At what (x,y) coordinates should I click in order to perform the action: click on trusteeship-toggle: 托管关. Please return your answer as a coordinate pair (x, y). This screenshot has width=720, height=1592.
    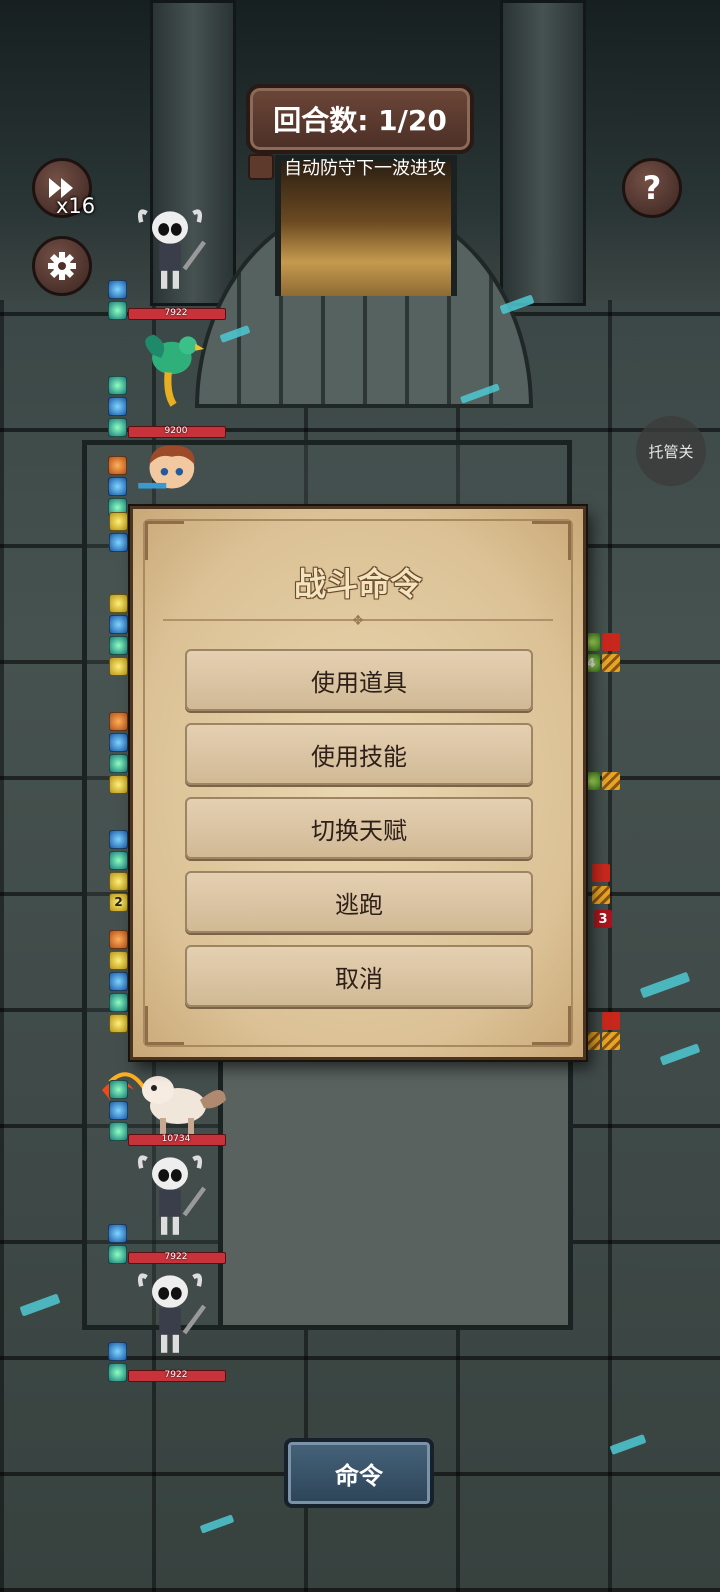
    Looking at the image, I should click on (671, 451).